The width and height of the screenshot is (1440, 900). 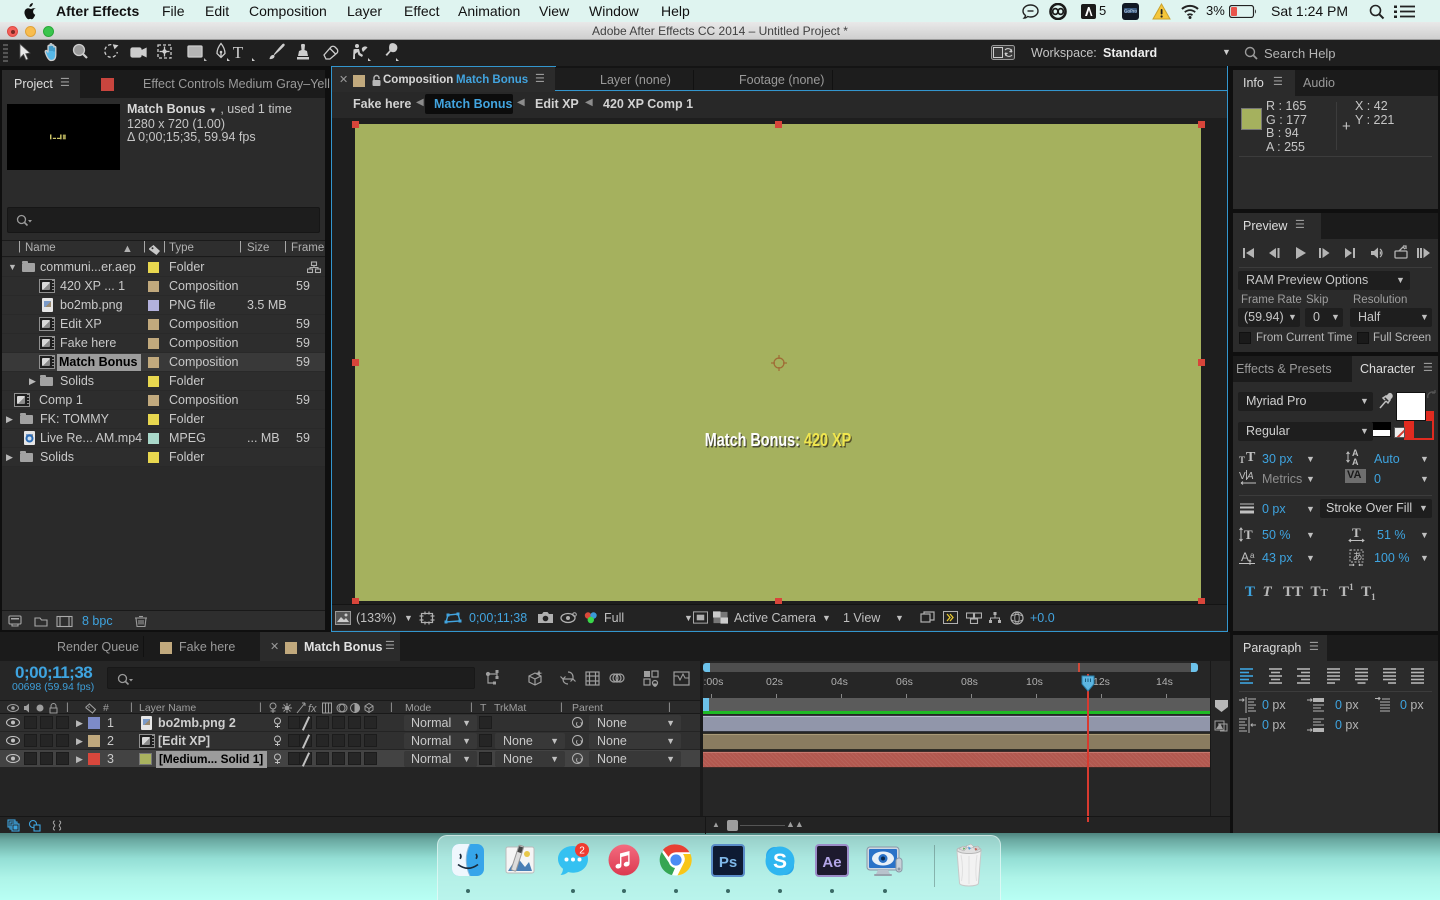 What do you see at coordinates (728, 862) in the screenshot?
I see `svg-text: Ps` at bounding box center [728, 862].